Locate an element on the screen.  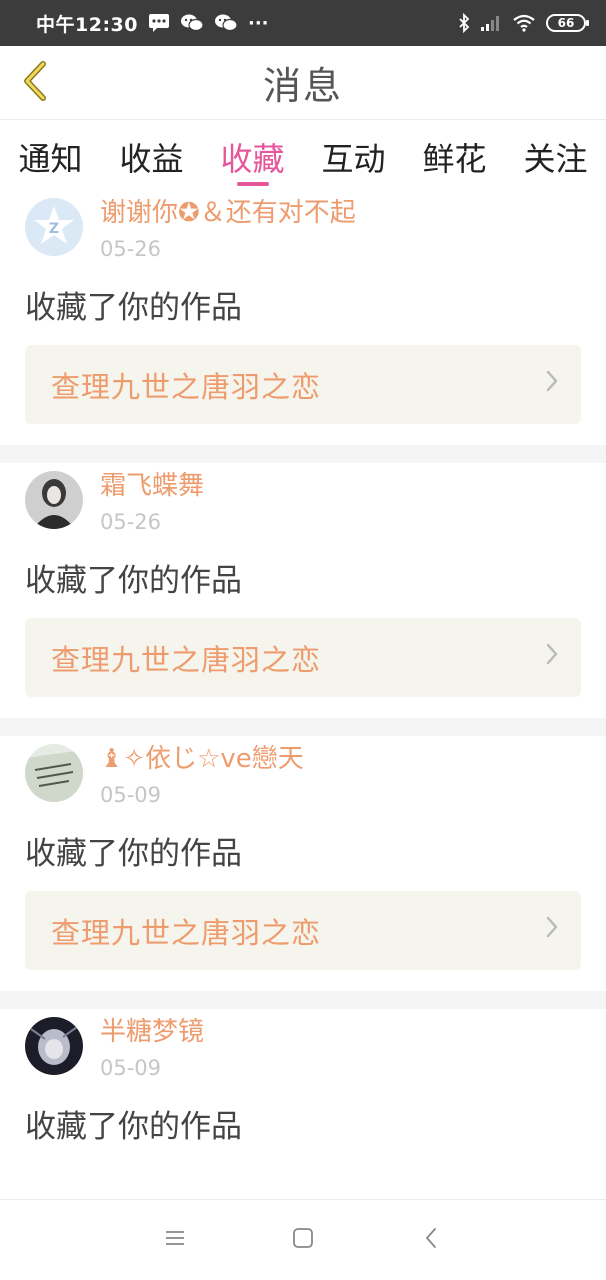
avatar: Z is located at coordinates (54, 227).